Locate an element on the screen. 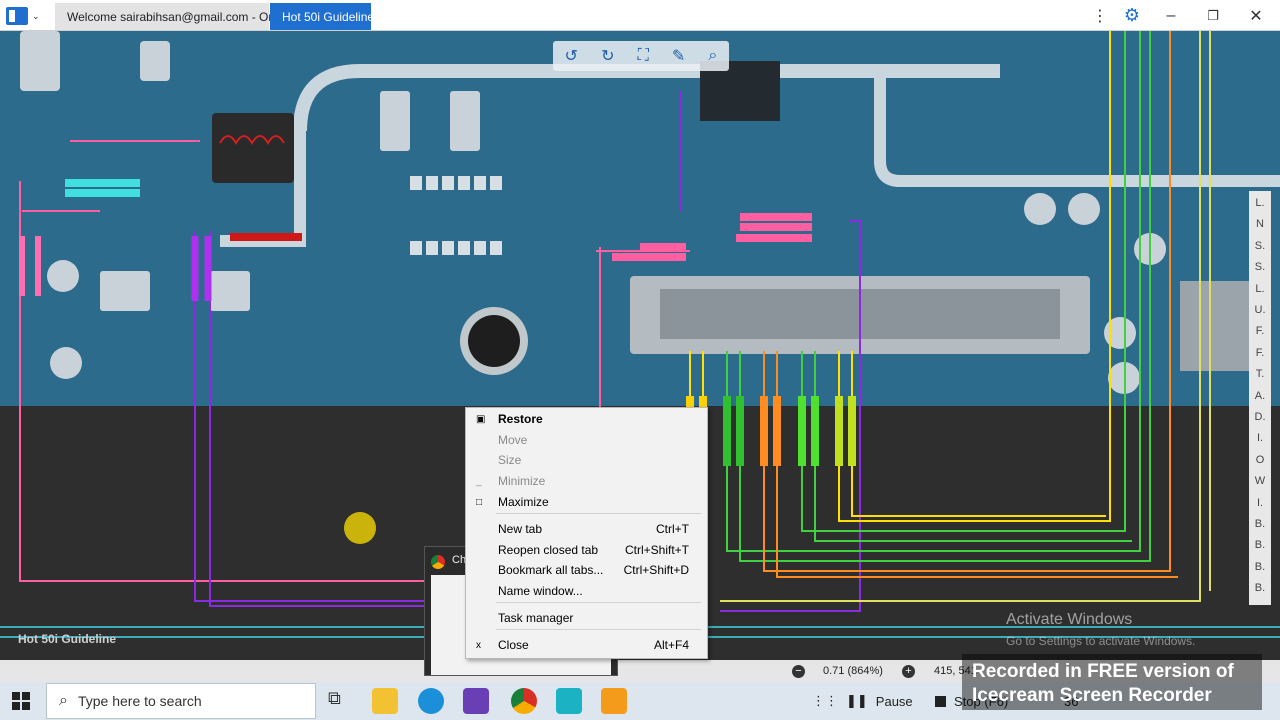 This screenshot has width=1280, height=720. chevron-down-icon: ⌄ is located at coordinates (36, 15).